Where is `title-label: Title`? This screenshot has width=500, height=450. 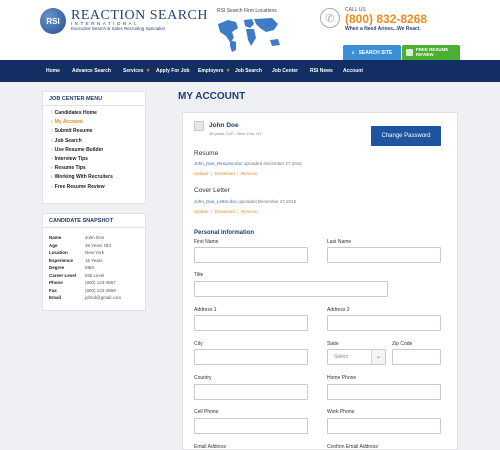
title-label: Title is located at coordinates (199, 275).